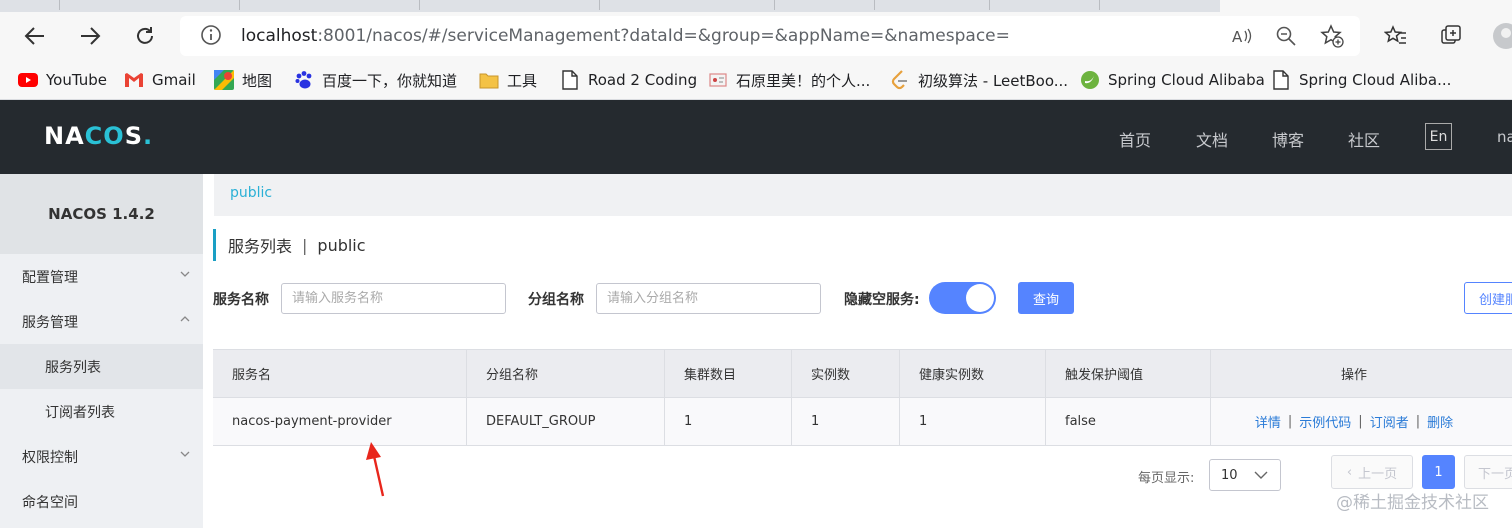 This screenshot has width=1512, height=528. What do you see at coordinates (846, 421) in the screenshot?
I see `instance-count-cell: 1` at bounding box center [846, 421].